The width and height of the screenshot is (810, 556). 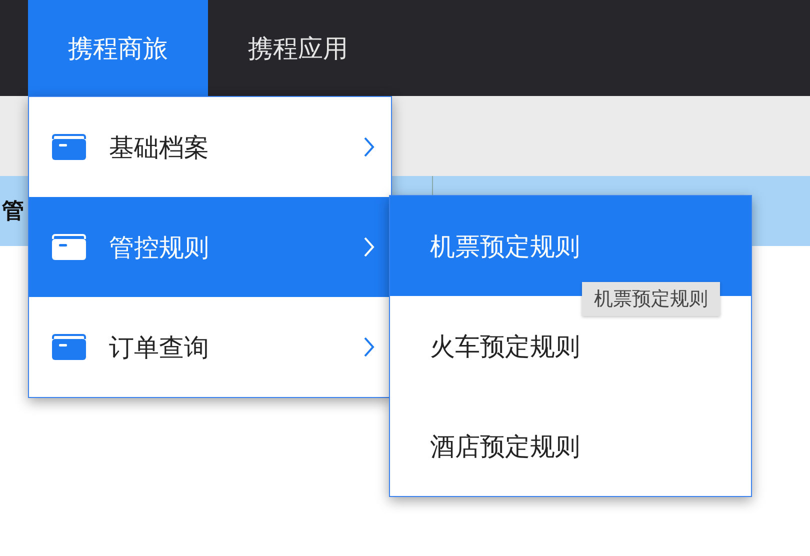 I want to click on menu-item: 管控规则, so click(x=210, y=247).